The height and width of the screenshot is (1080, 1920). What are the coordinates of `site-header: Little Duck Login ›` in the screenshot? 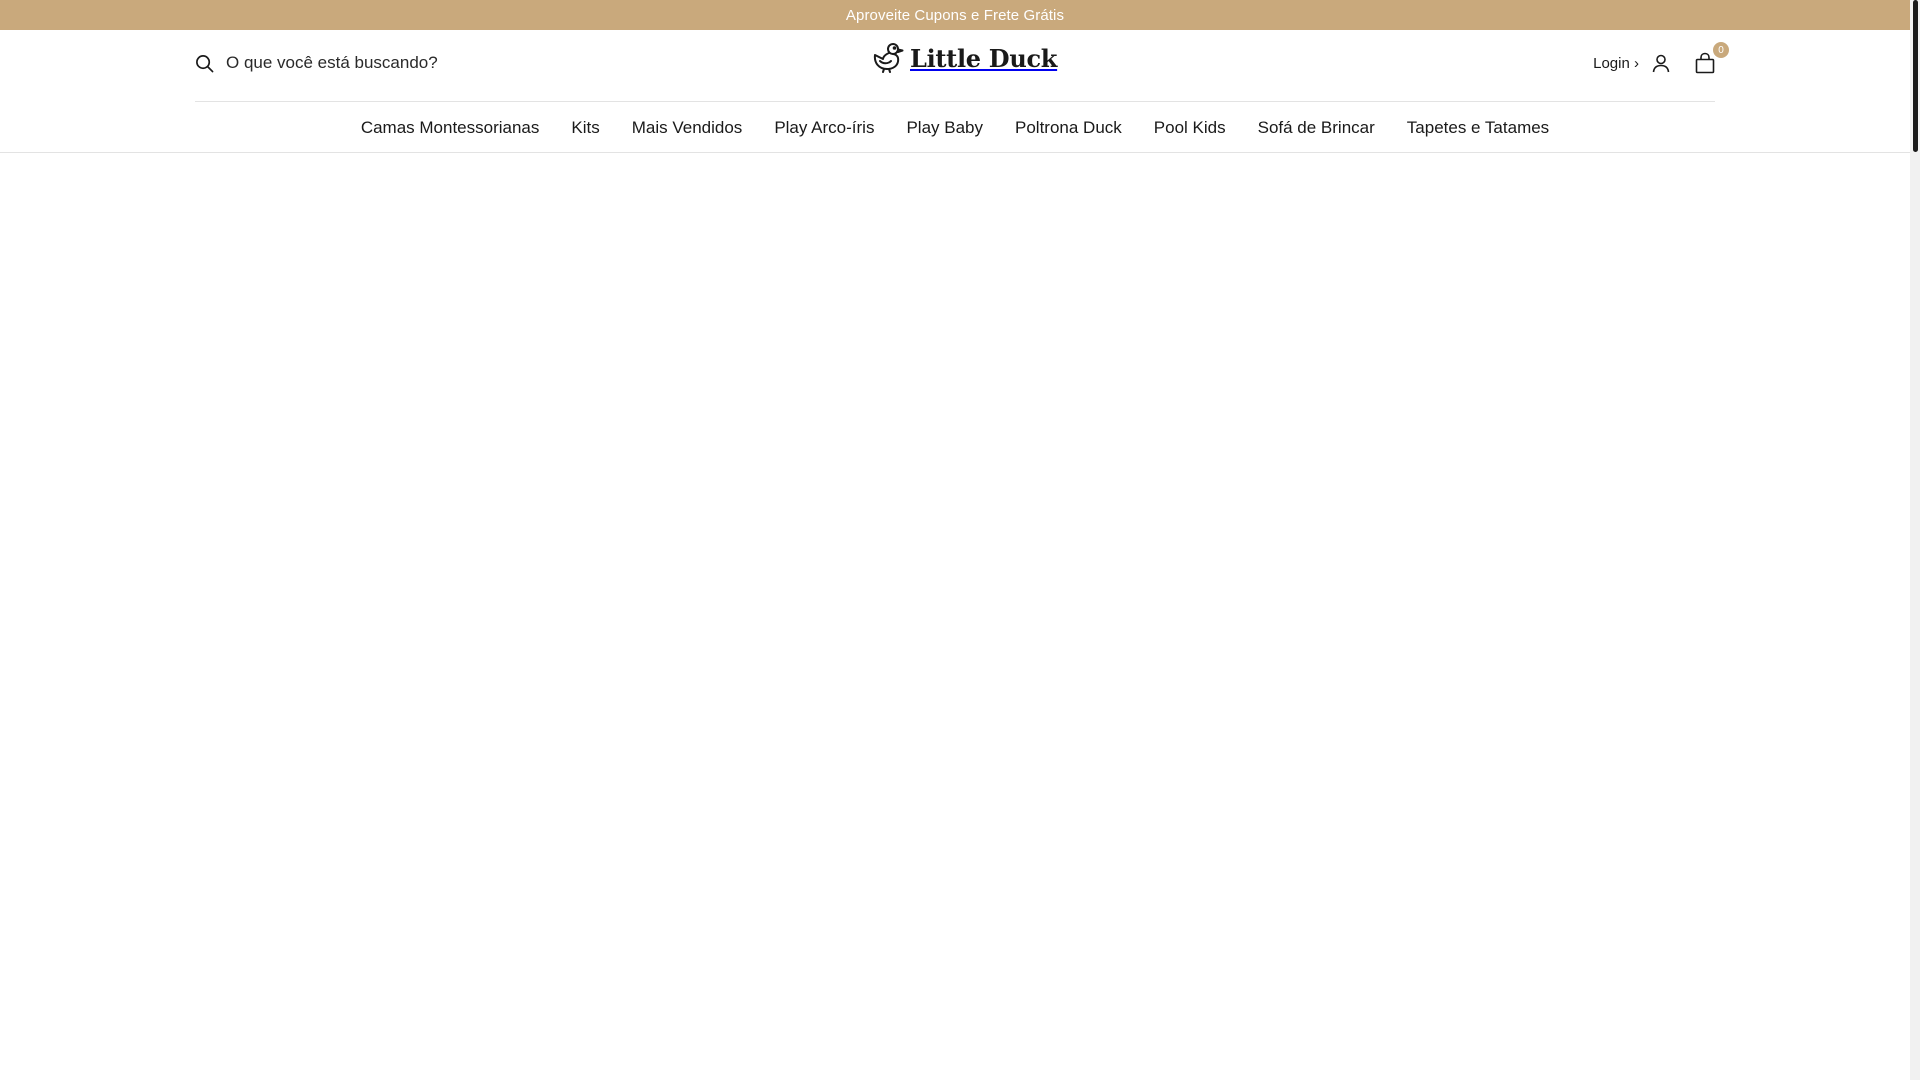 It's located at (955, 91).